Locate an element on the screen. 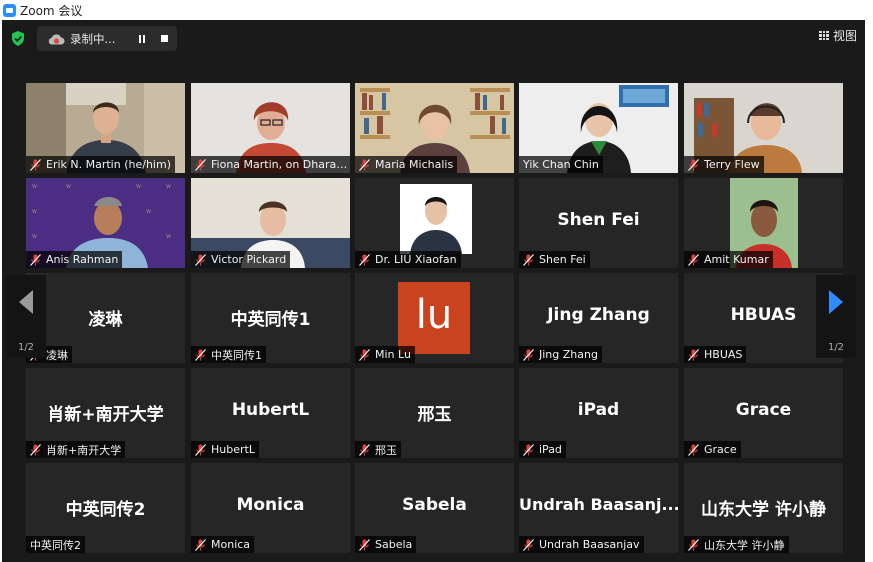 The height and width of the screenshot is (562, 873). participant-tile: 中英同传2 中英同传2 is located at coordinates (105, 508).